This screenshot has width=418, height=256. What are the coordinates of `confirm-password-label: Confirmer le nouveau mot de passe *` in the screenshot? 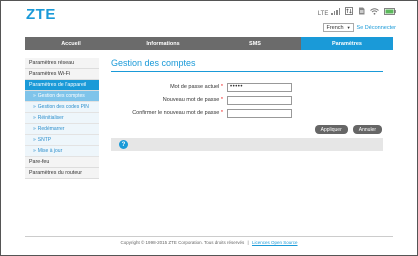 It's located at (177, 113).